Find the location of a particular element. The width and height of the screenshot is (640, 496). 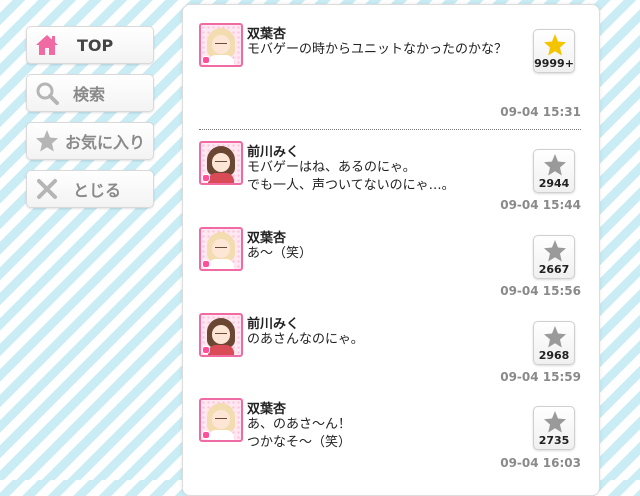

like-button: 2667 is located at coordinates (554, 257).